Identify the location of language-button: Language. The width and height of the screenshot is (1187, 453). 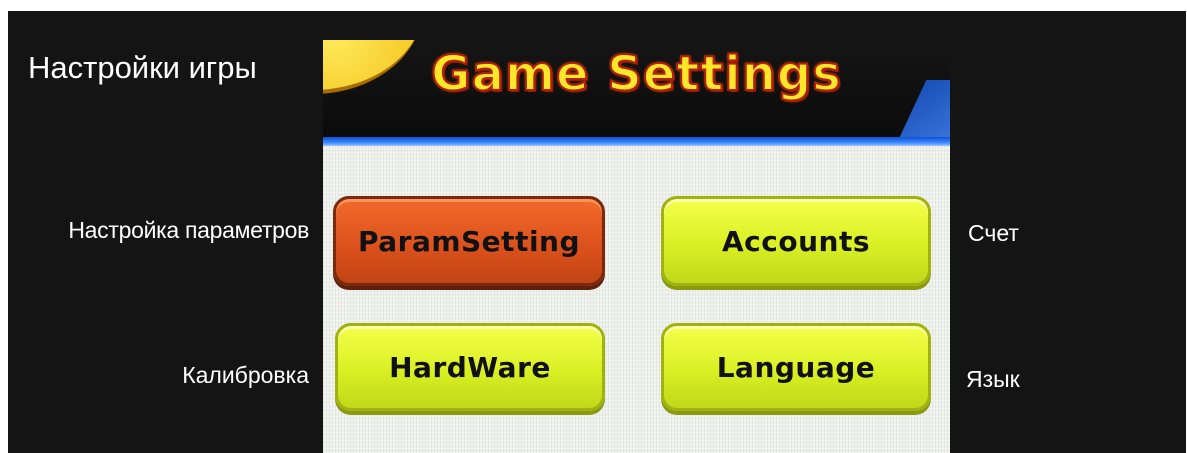
(796, 367).